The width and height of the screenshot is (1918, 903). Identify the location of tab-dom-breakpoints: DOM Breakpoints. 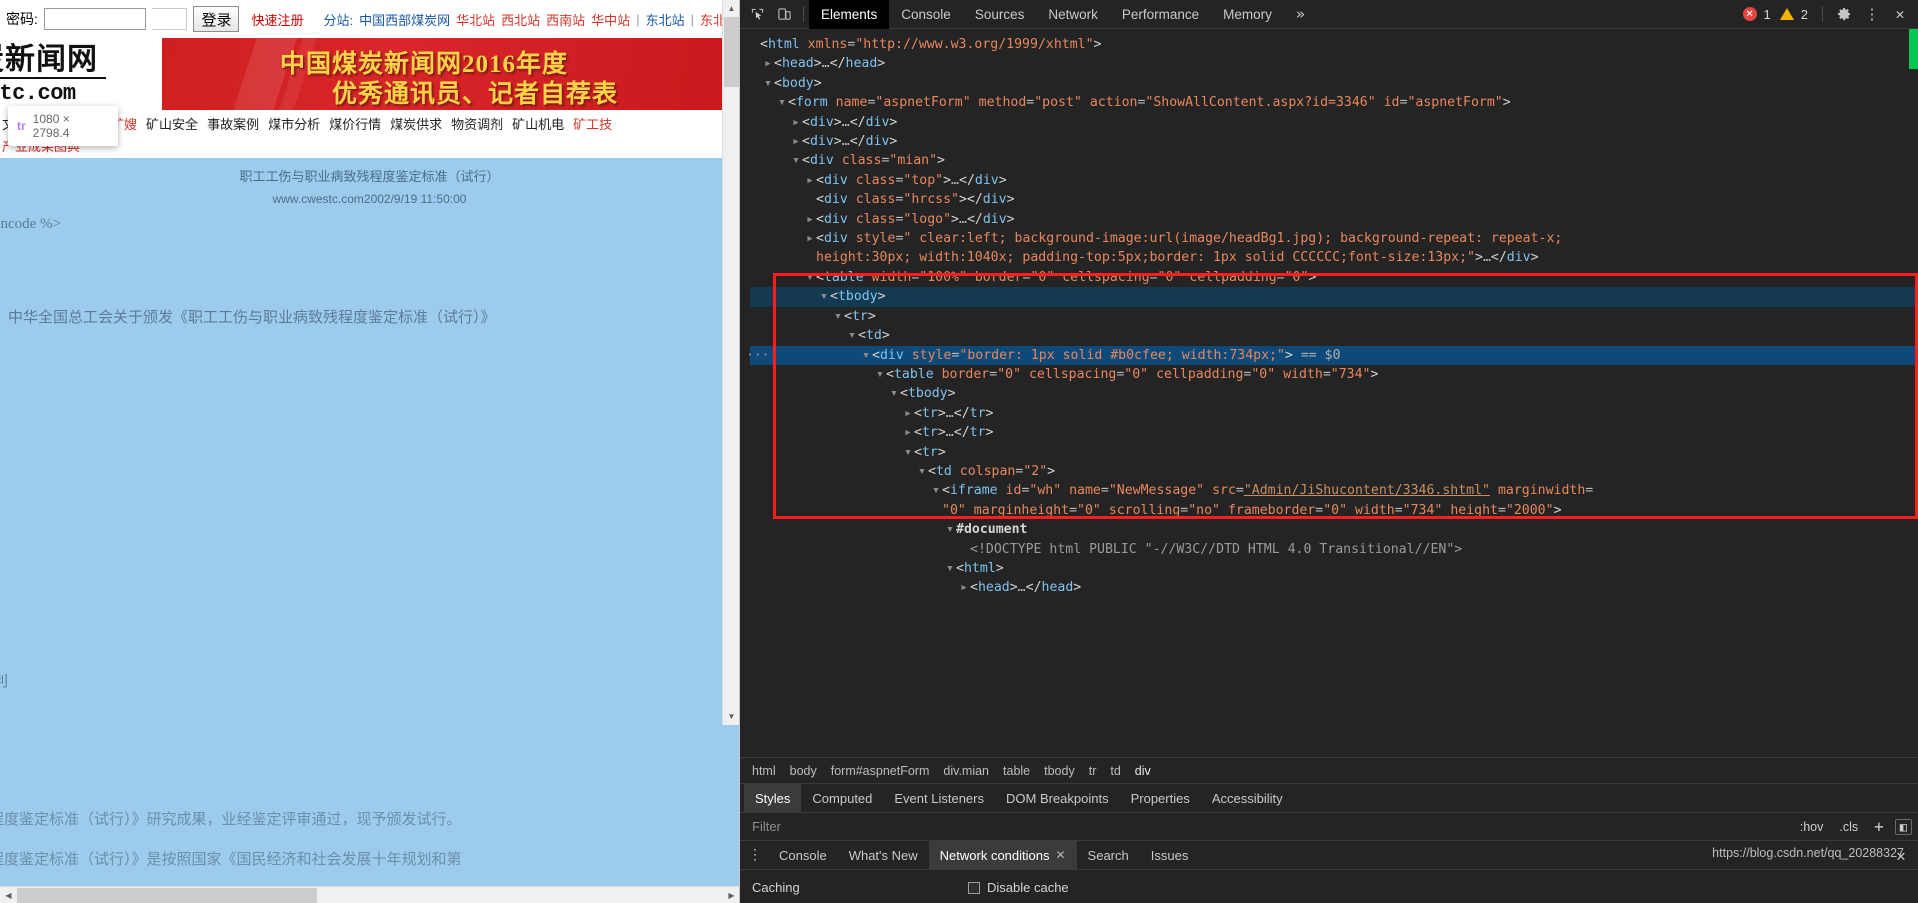
(1057, 798).